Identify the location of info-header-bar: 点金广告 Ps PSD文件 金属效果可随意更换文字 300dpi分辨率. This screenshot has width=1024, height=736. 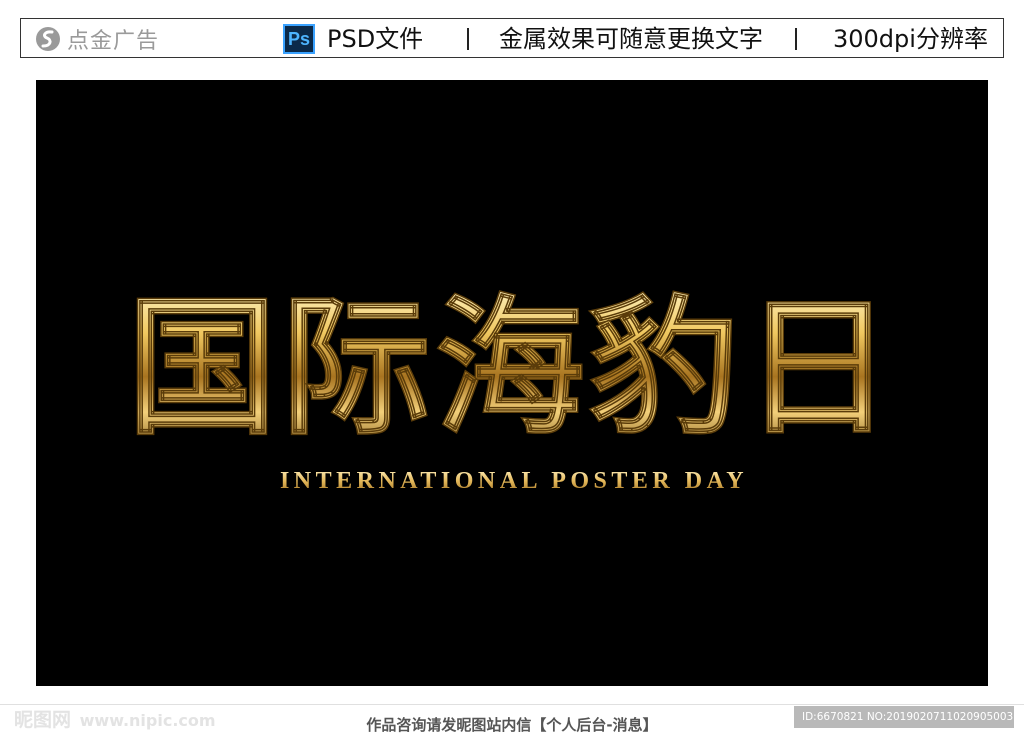
(512, 38).